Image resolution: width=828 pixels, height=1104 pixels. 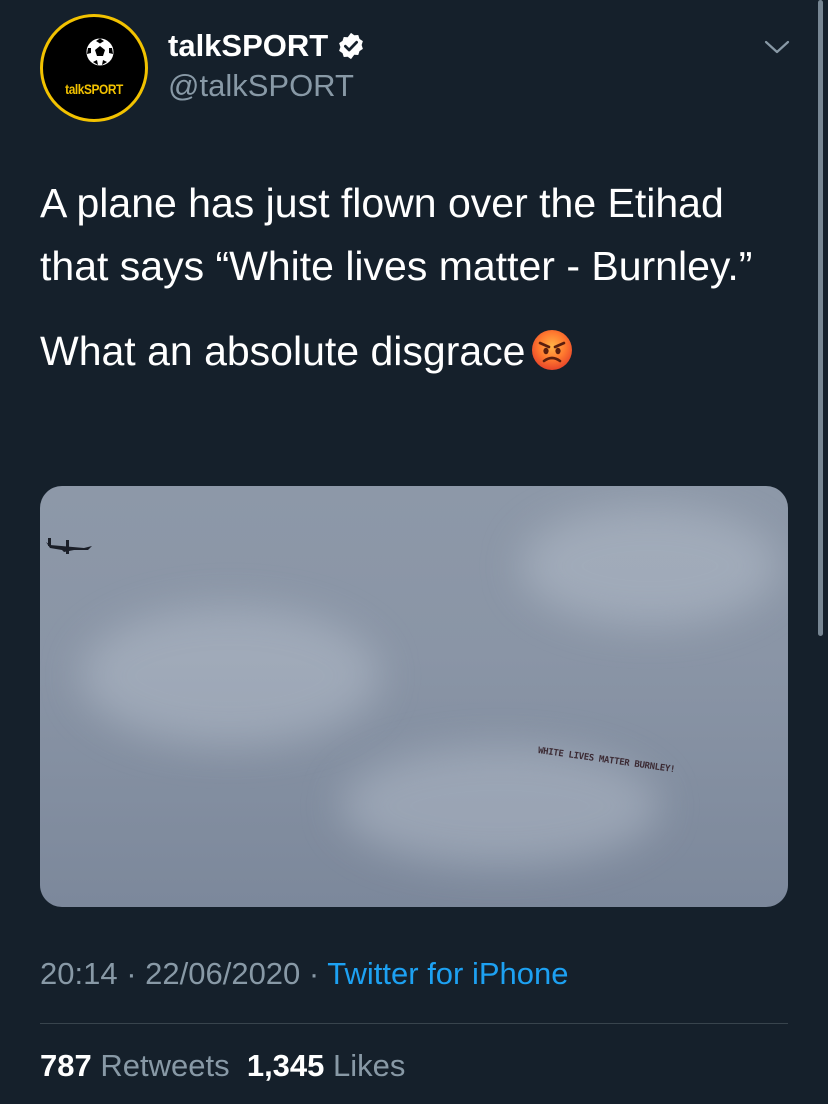 I want to click on tweet-stats: 787 Retweets 1,345 Likes, so click(x=222, y=1066).